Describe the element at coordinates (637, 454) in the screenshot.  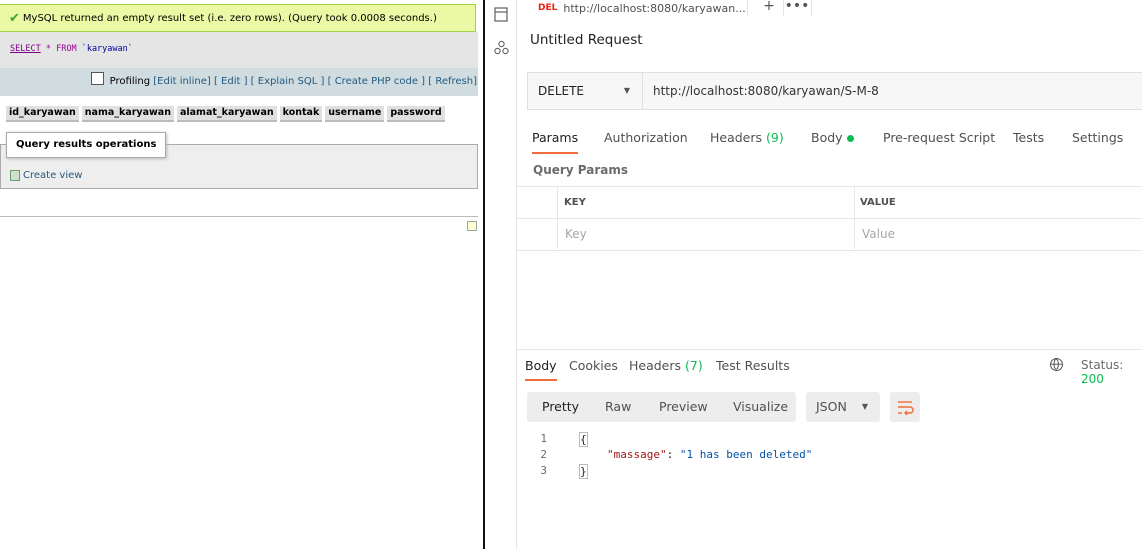
I see `json-key: "massage"` at that location.